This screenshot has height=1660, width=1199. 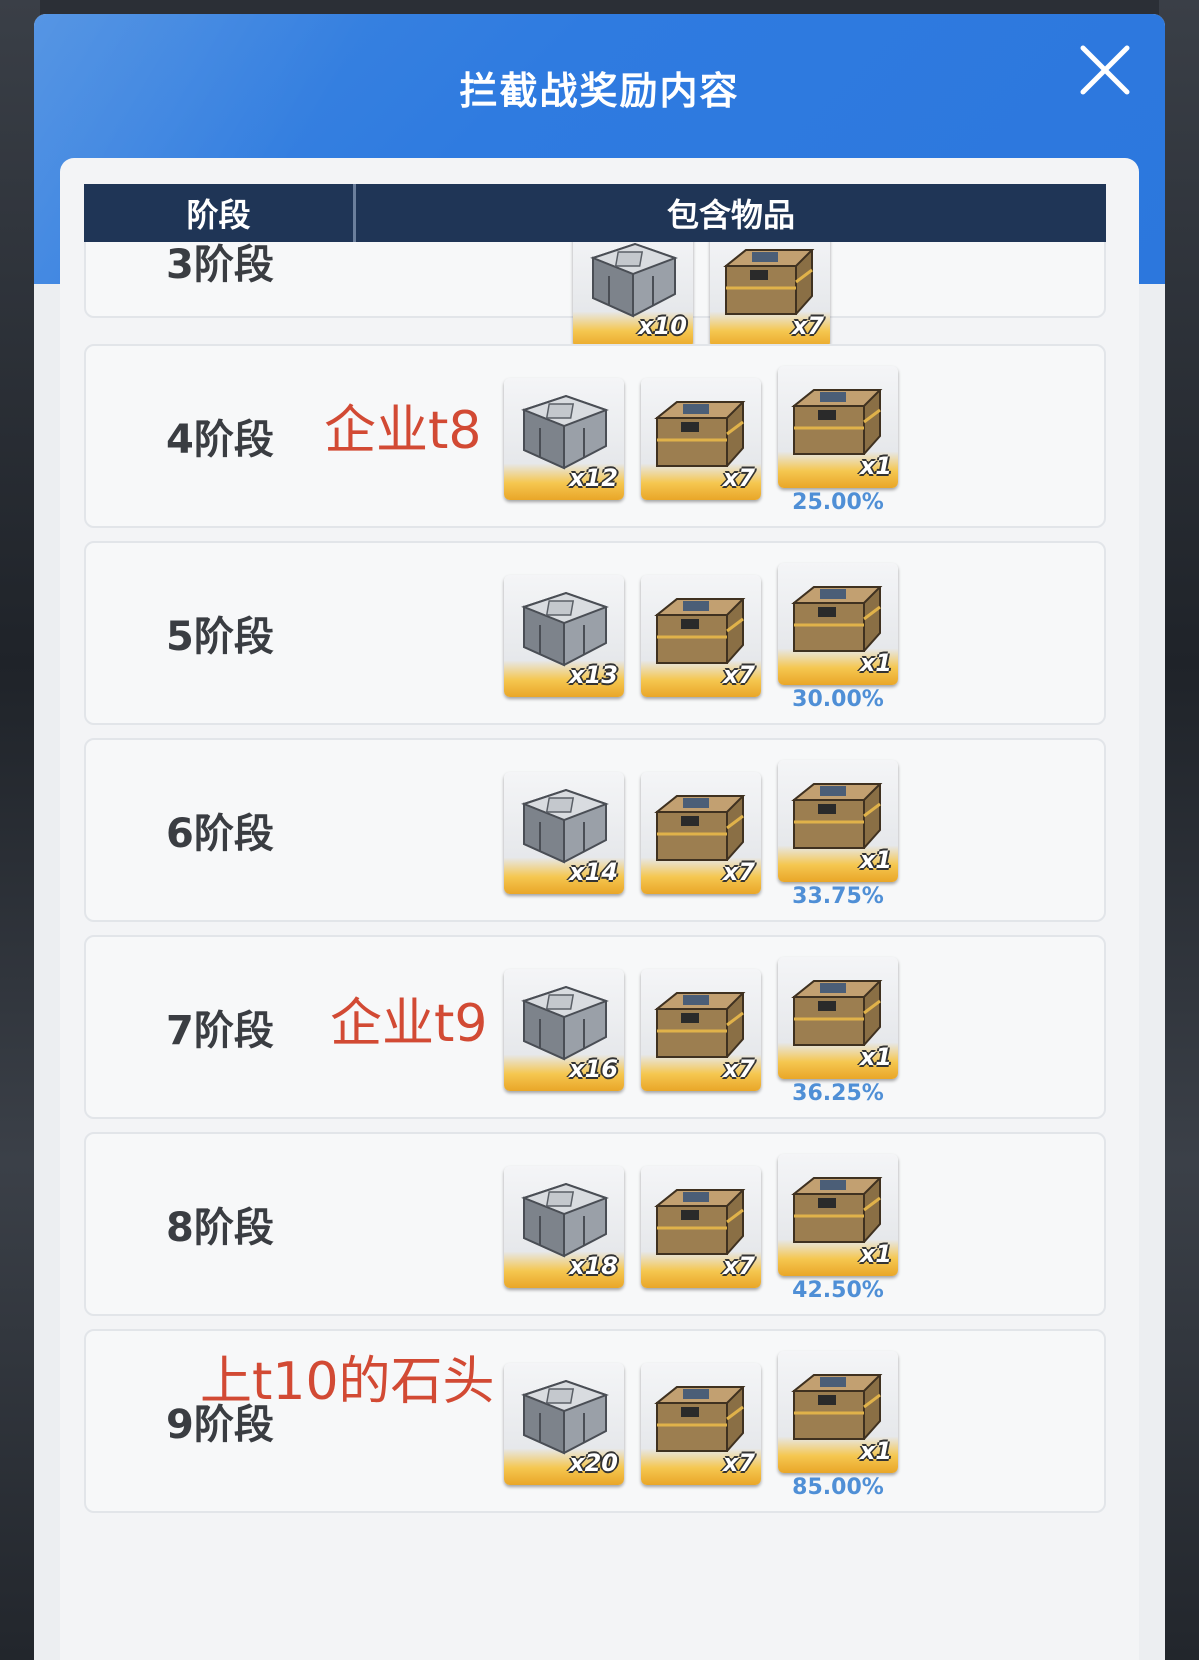 I want to click on reward-row: 9阶段 上t10的石头 x20 x7 x1 85.00%, so click(x=595, y=1421).